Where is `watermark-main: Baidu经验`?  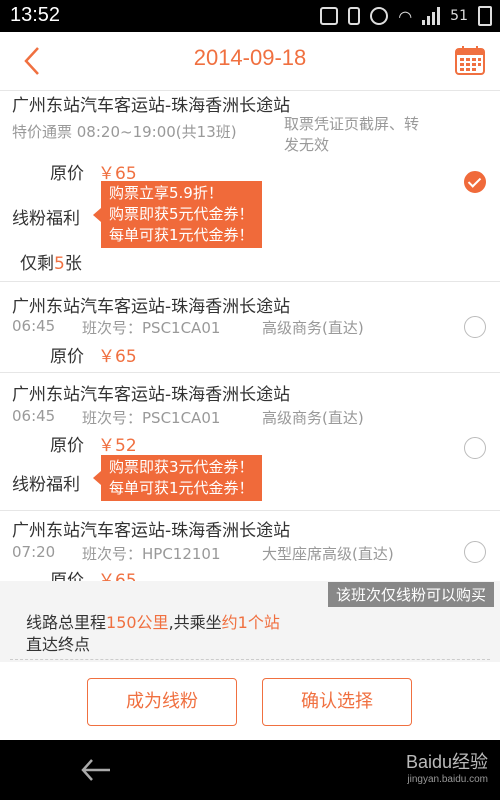
watermark-main: Baidu经验 is located at coordinates (446, 762).